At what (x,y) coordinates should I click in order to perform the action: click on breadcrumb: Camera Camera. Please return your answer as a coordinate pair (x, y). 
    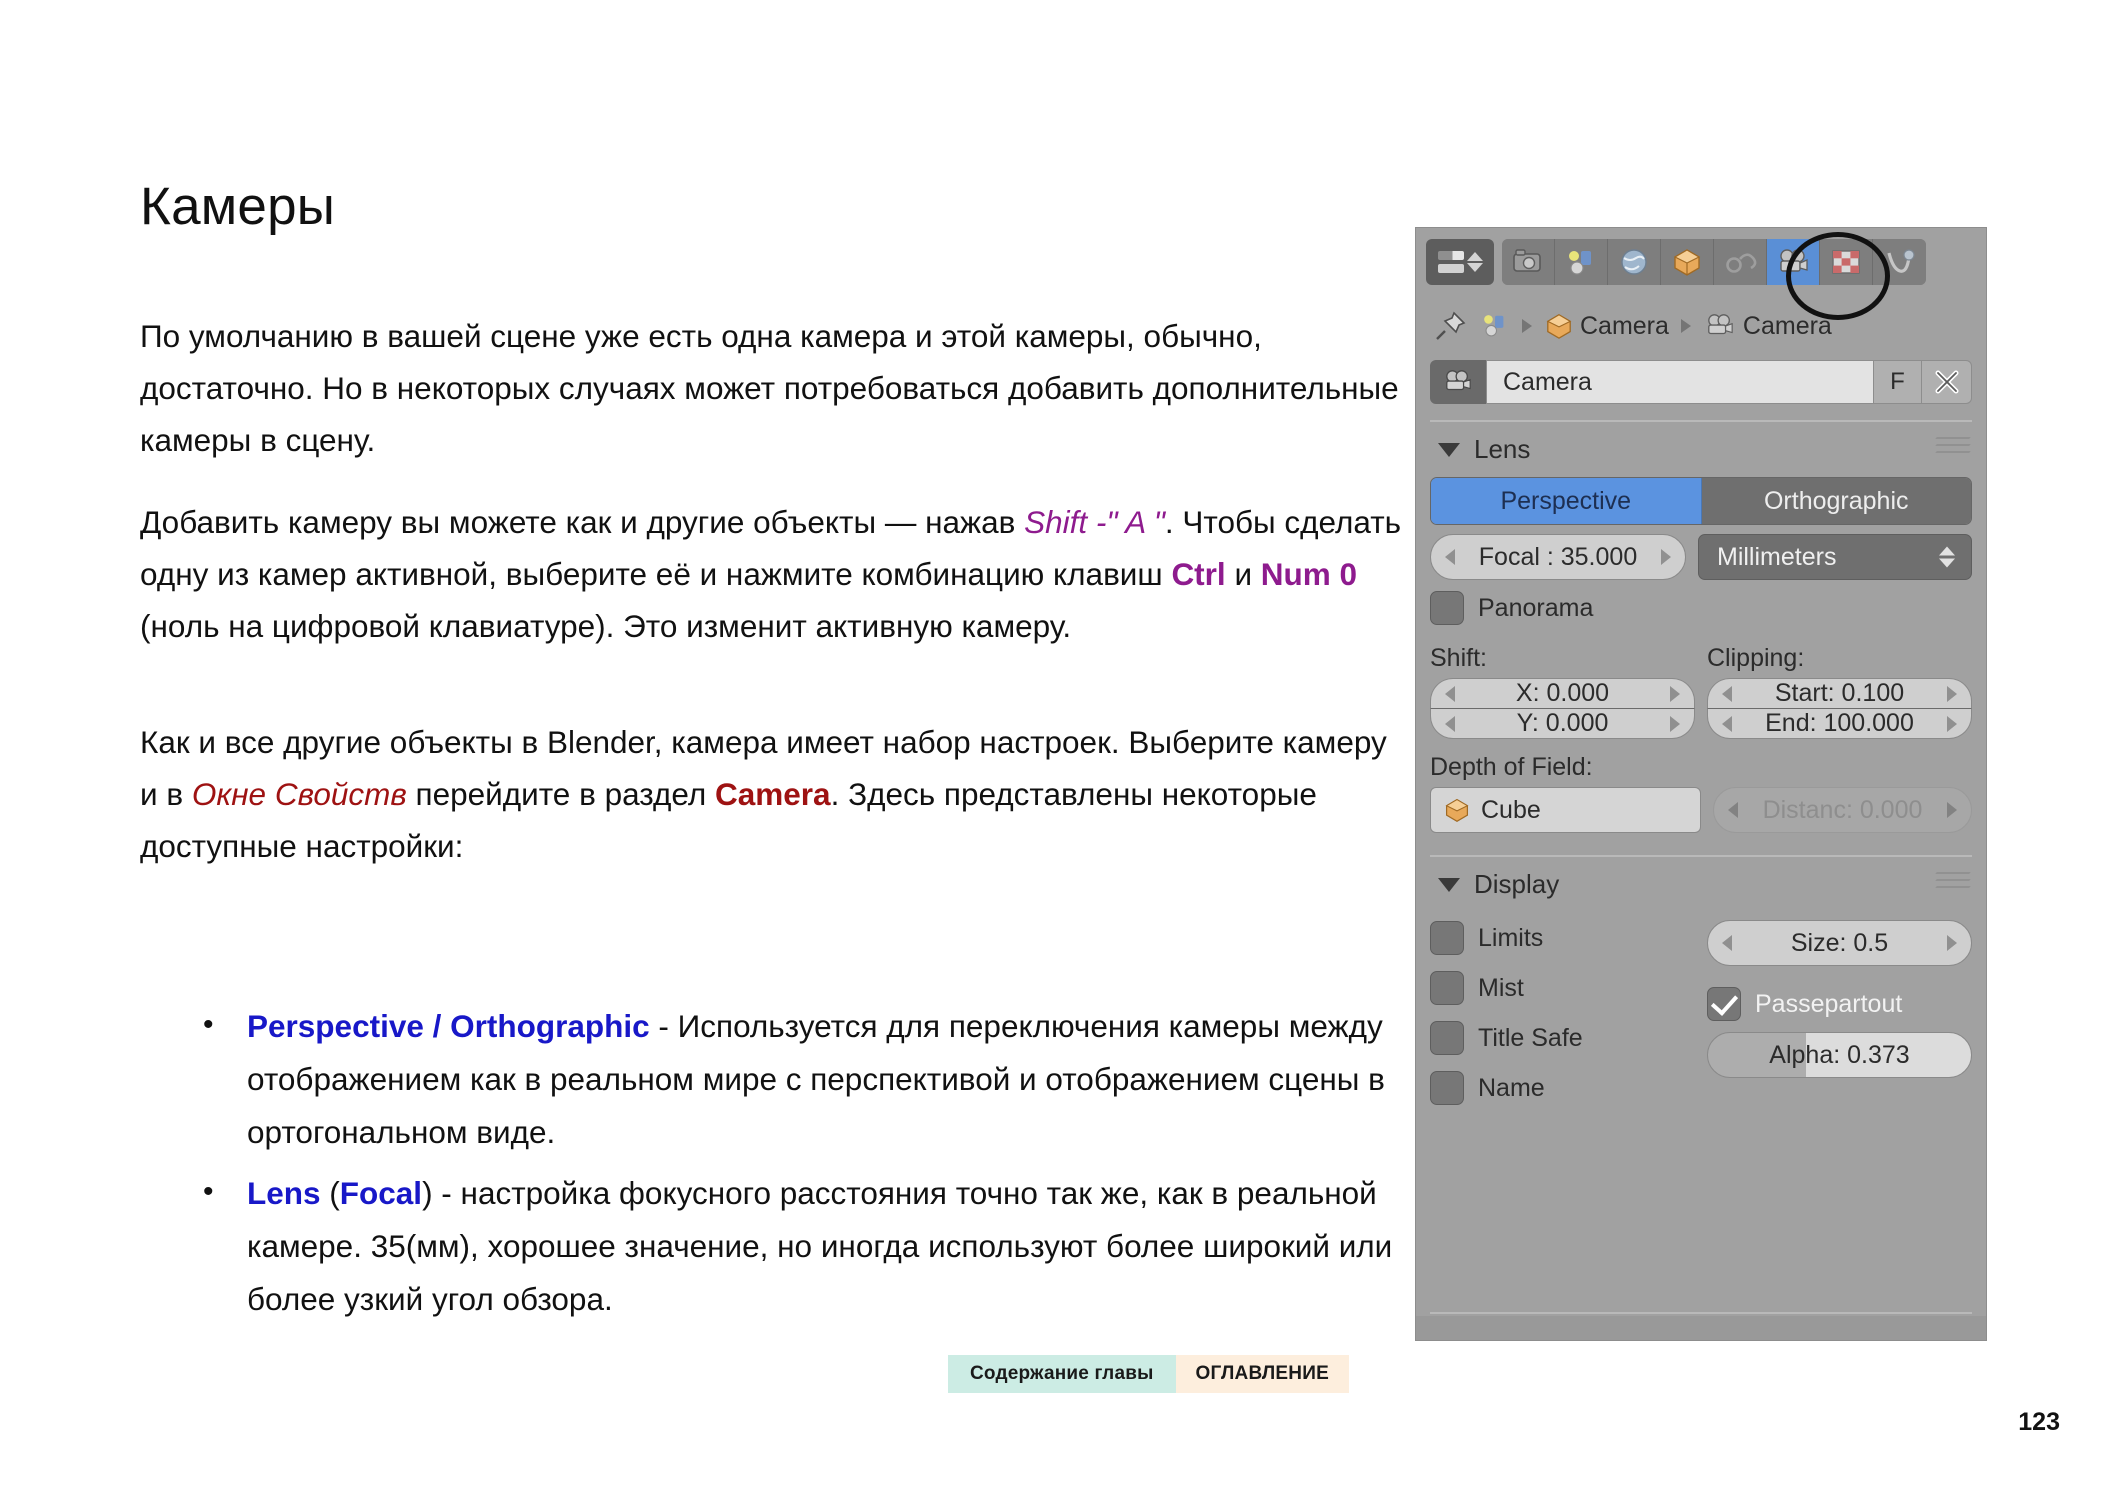
    Looking at the image, I should click on (1701, 326).